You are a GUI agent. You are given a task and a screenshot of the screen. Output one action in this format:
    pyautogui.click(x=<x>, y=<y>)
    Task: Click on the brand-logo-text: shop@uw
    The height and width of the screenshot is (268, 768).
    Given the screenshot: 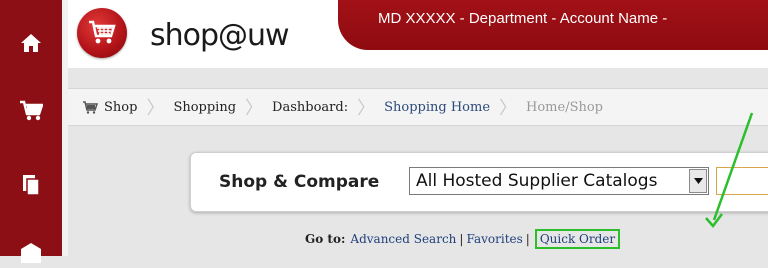 What is the action you would take?
    pyautogui.click(x=220, y=35)
    